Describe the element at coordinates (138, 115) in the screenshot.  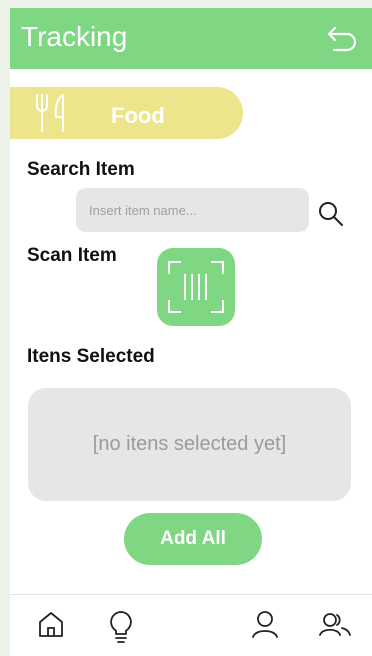
I see `category-label: Food` at that location.